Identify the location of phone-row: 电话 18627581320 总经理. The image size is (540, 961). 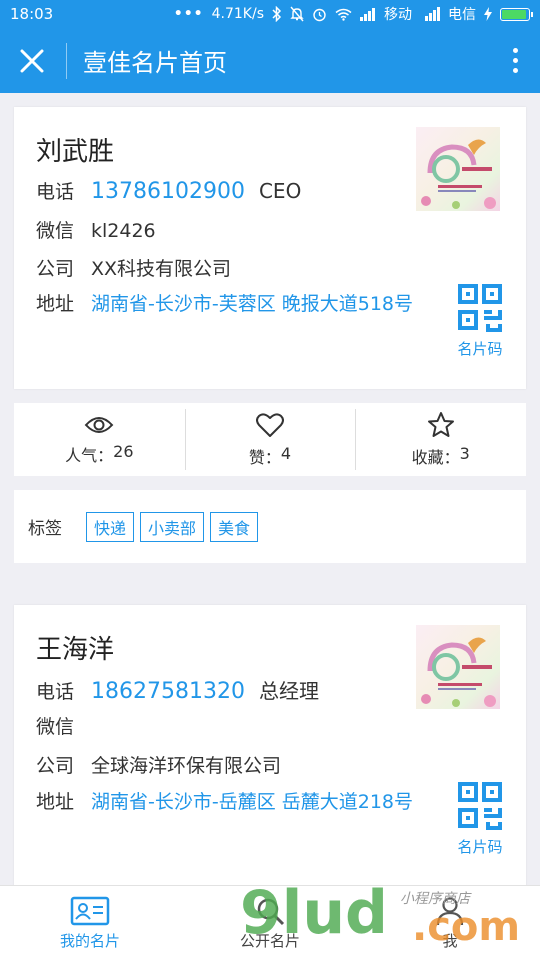
(177, 689).